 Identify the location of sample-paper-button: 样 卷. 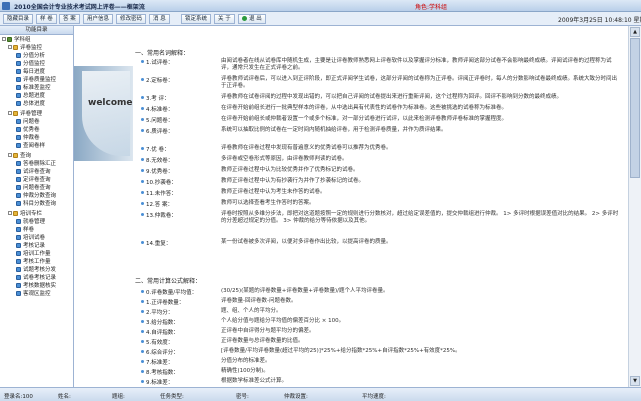
(46, 19).